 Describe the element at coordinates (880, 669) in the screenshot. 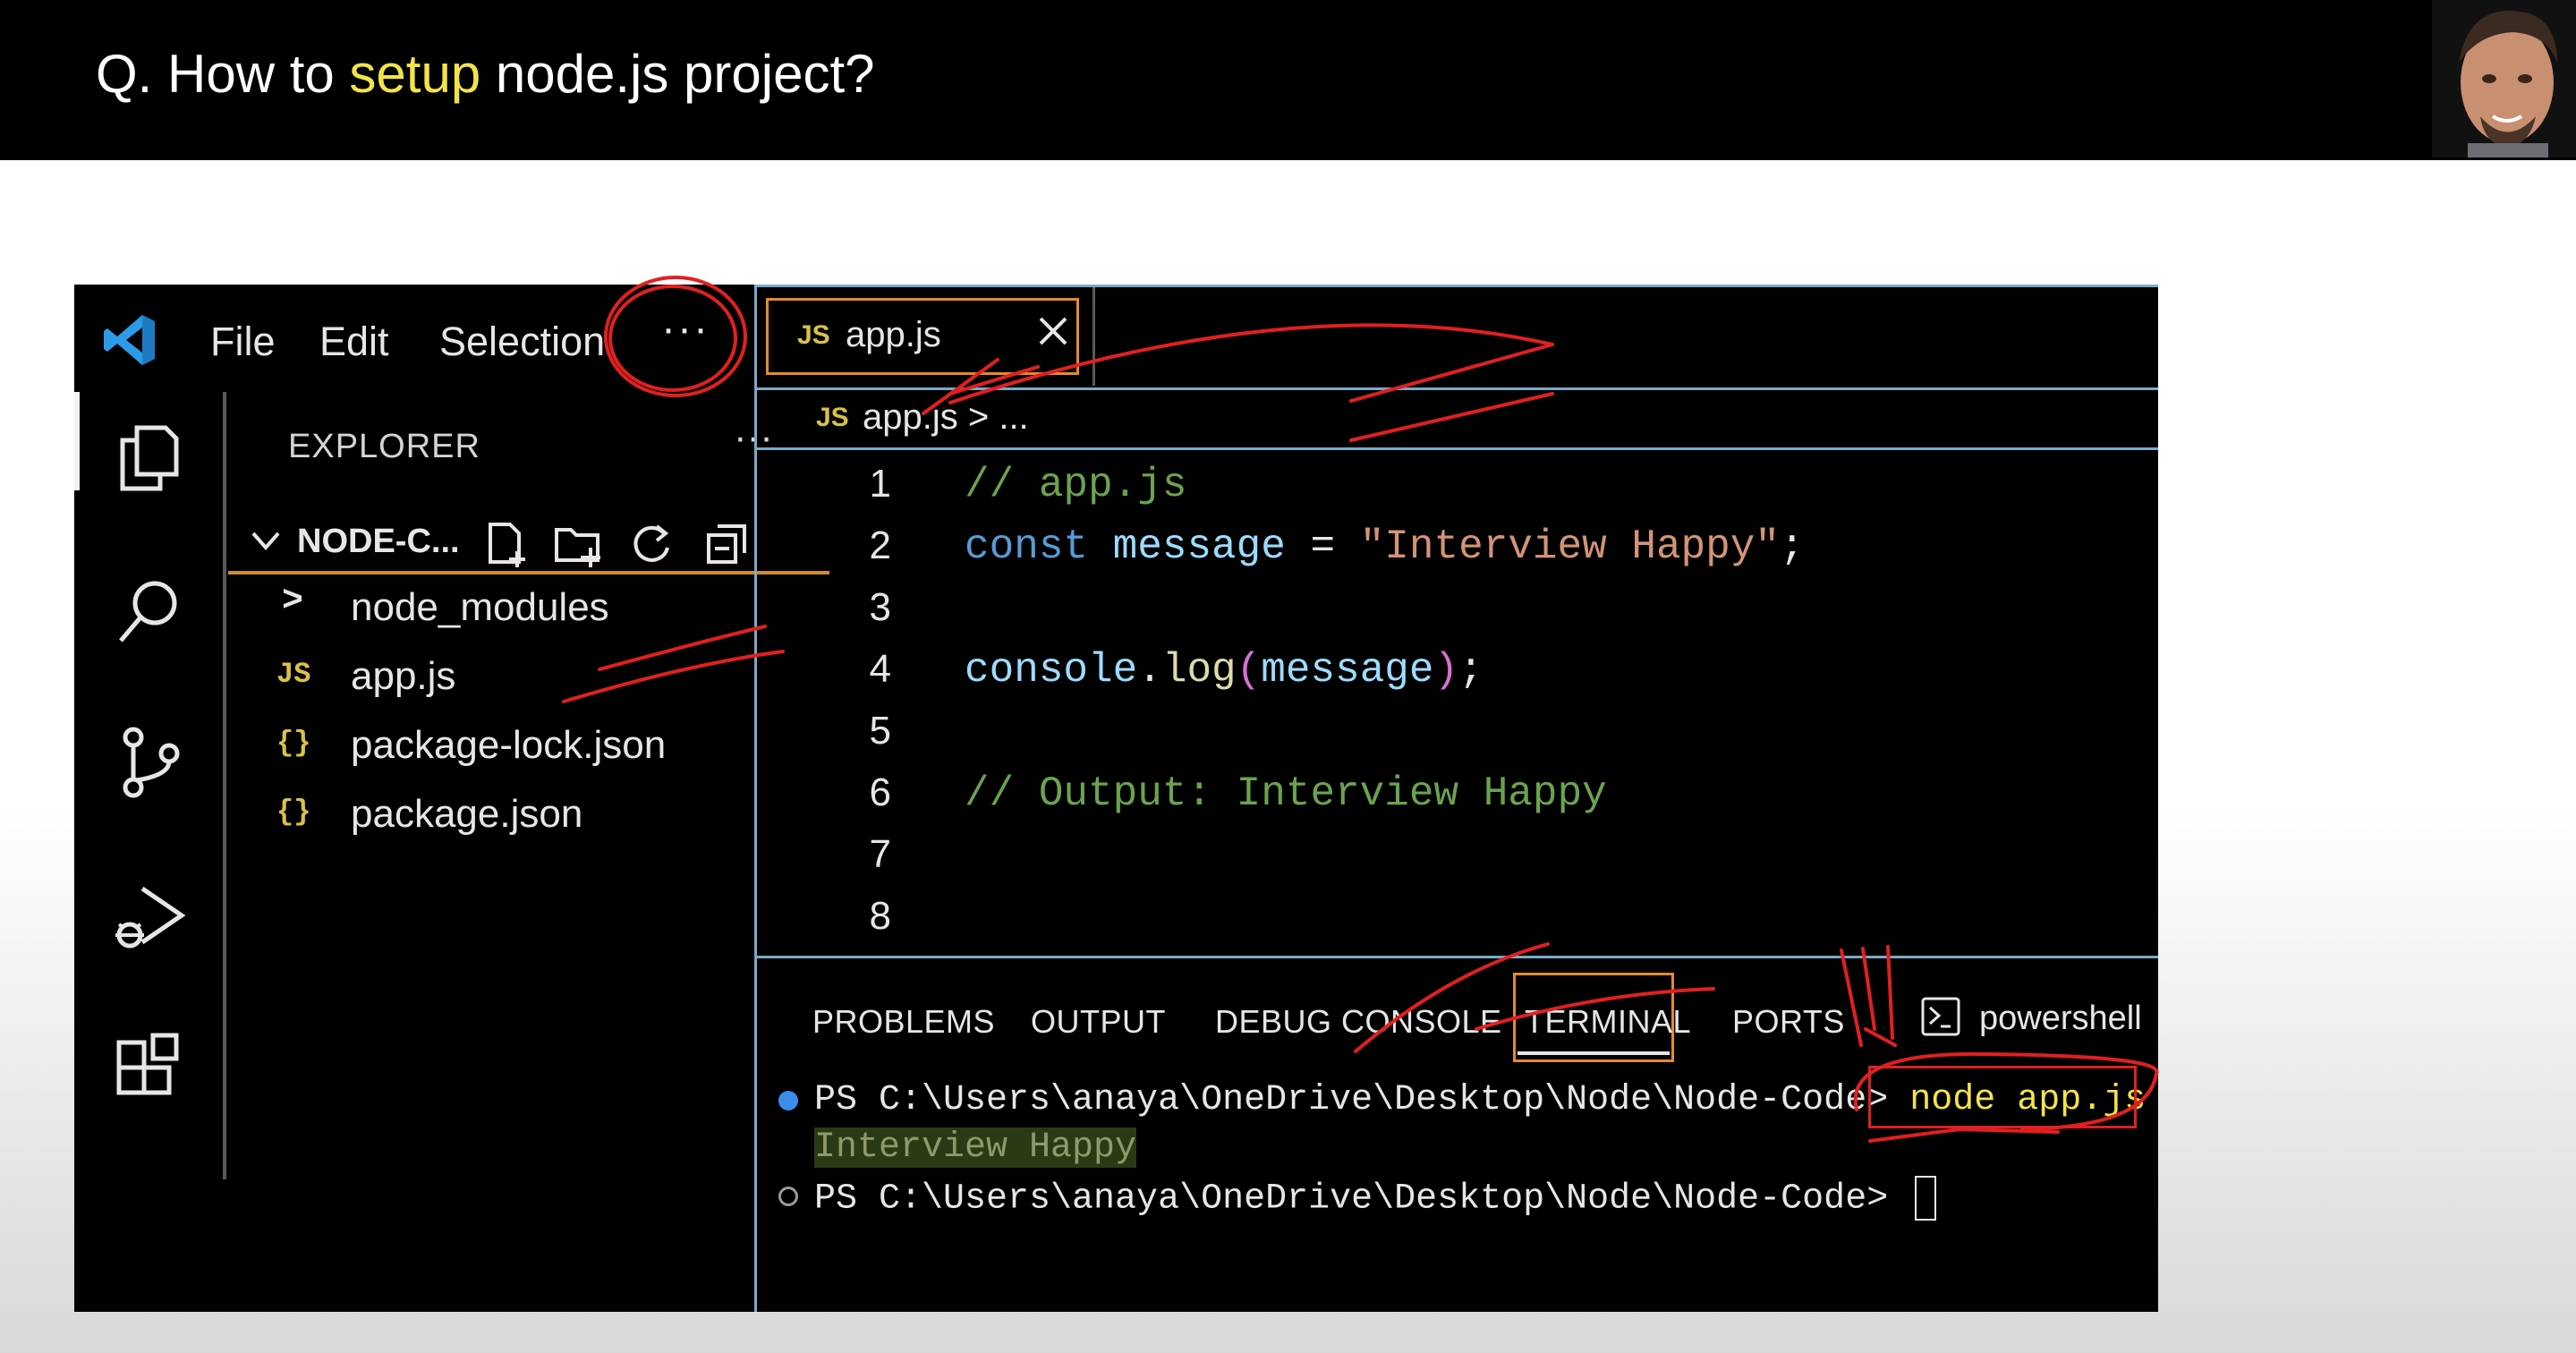

I see `line-number: 4` at that location.